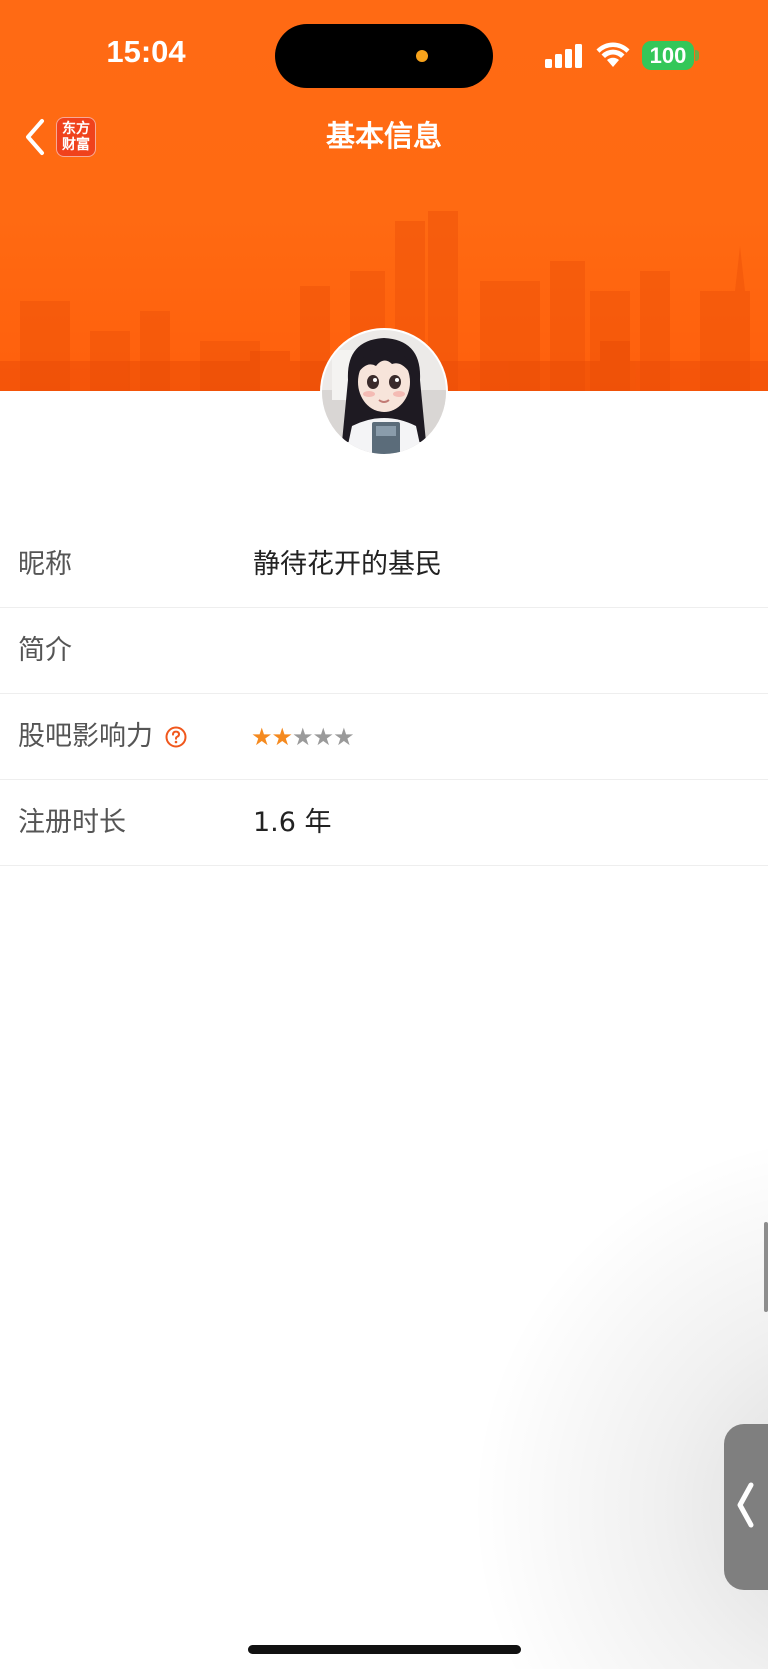 The image size is (768, 1669). I want to click on avatar-image, so click(384, 392).